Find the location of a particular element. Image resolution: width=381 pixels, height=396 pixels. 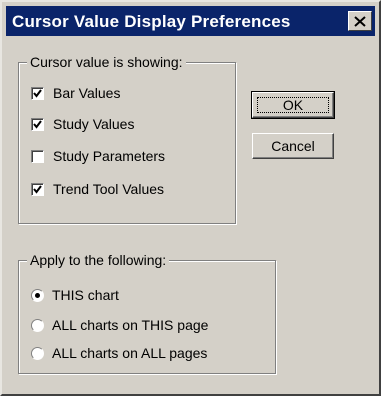

cursor-value-group-label: Cursor value is showing: is located at coordinates (106, 62).